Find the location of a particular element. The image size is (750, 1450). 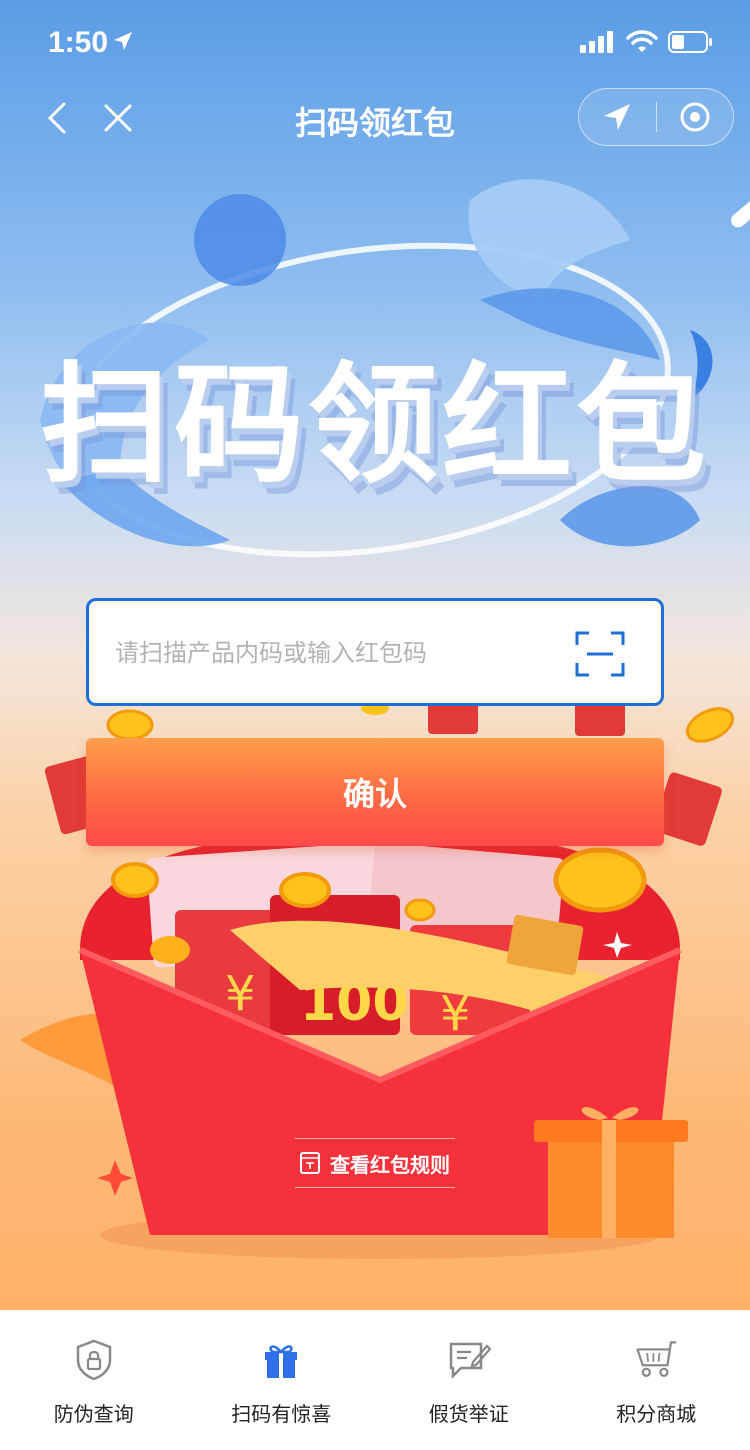

signal-icon is located at coordinates (596, 42).